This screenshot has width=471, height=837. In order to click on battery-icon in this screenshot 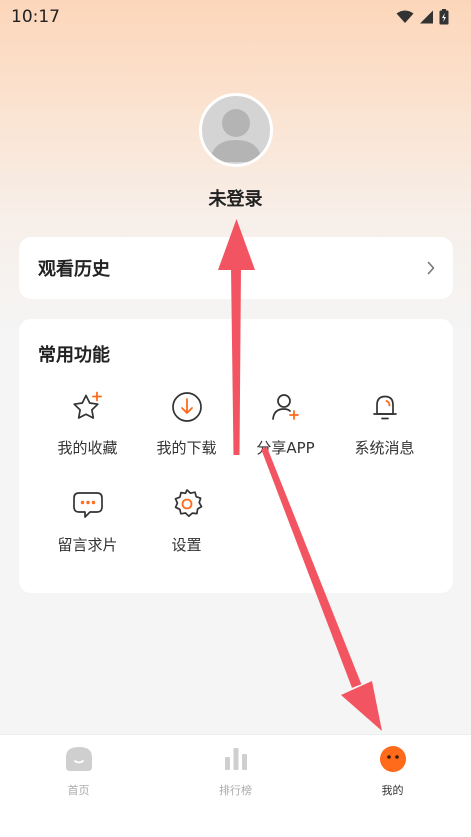, I will do `click(444, 17)`.